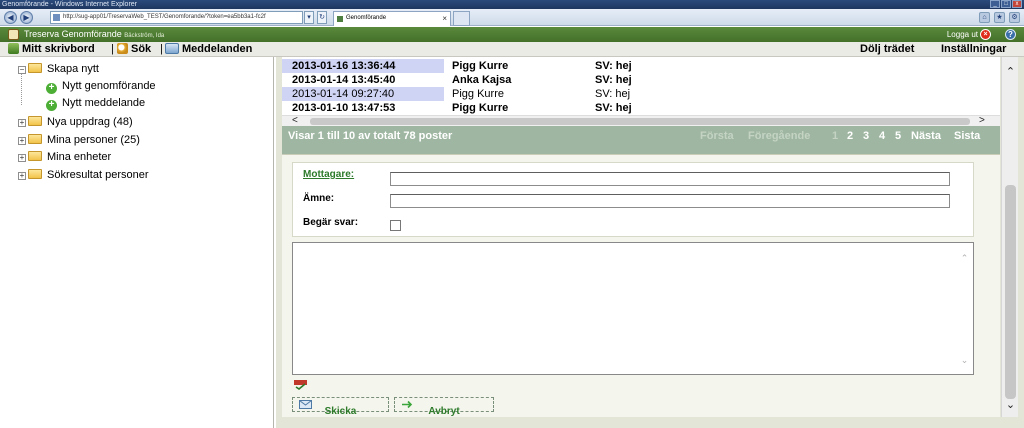  Describe the element at coordinates (104, 103) in the screenshot. I see `tree-node-label: Nytt meddelande` at that location.